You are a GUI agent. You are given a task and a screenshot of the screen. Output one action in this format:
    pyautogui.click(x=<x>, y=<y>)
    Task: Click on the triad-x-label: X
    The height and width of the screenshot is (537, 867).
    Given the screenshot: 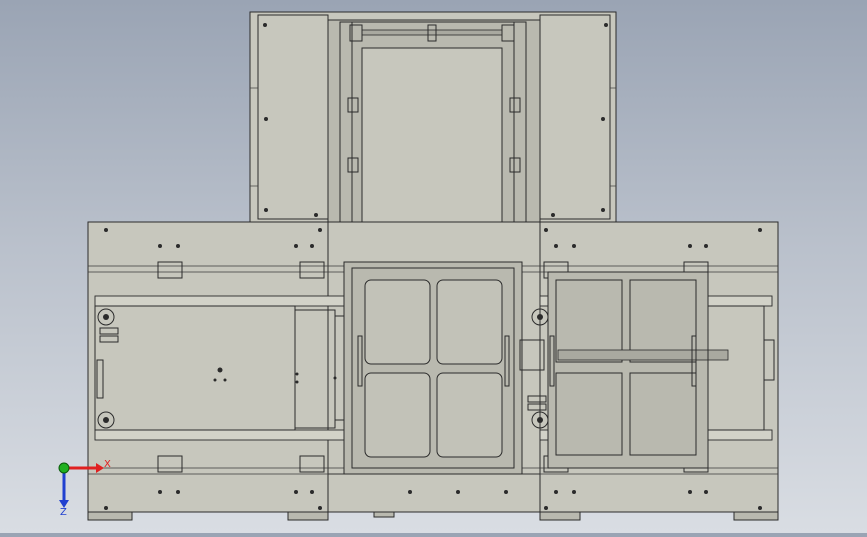 What is the action you would take?
    pyautogui.click(x=107, y=464)
    